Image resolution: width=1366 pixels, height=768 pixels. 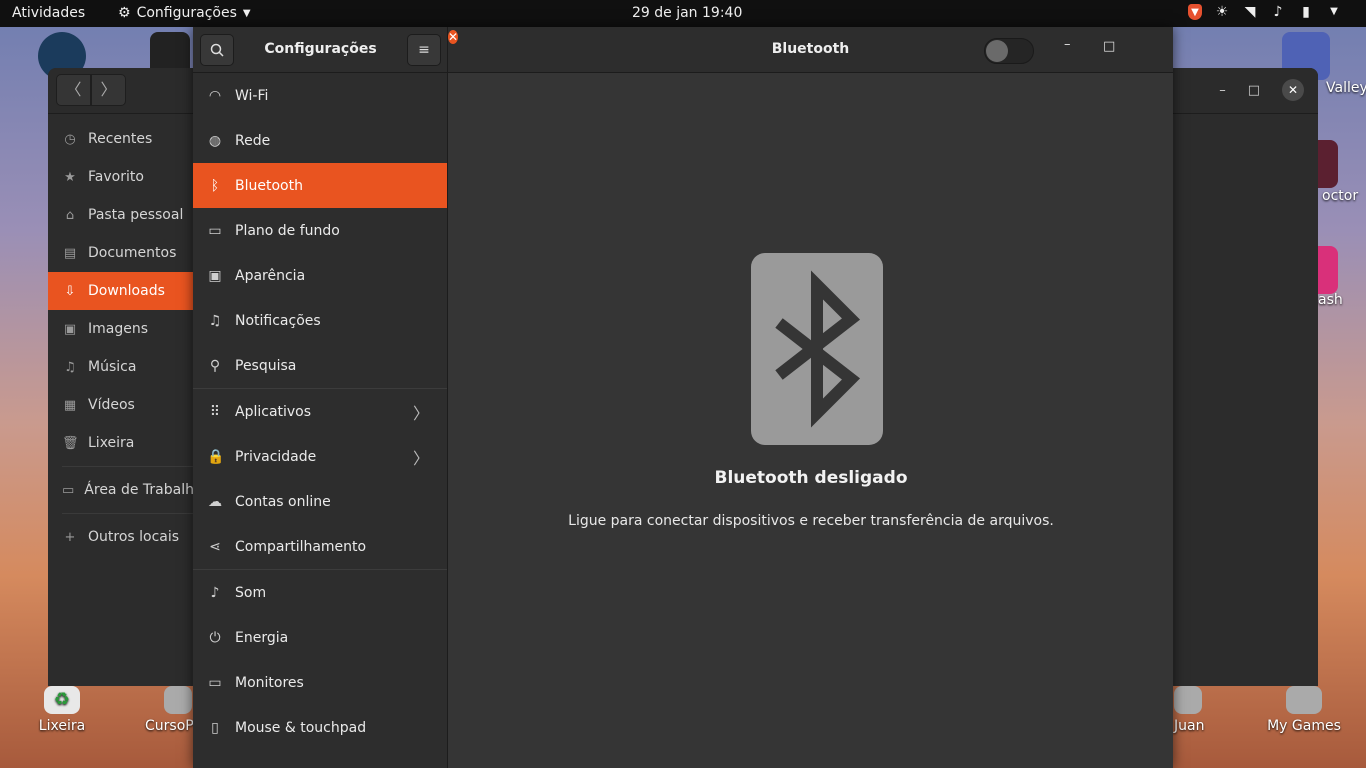 What do you see at coordinates (320, 140) in the screenshot?
I see `sidebar-item-rede: ◍ Rede` at bounding box center [320, 140].